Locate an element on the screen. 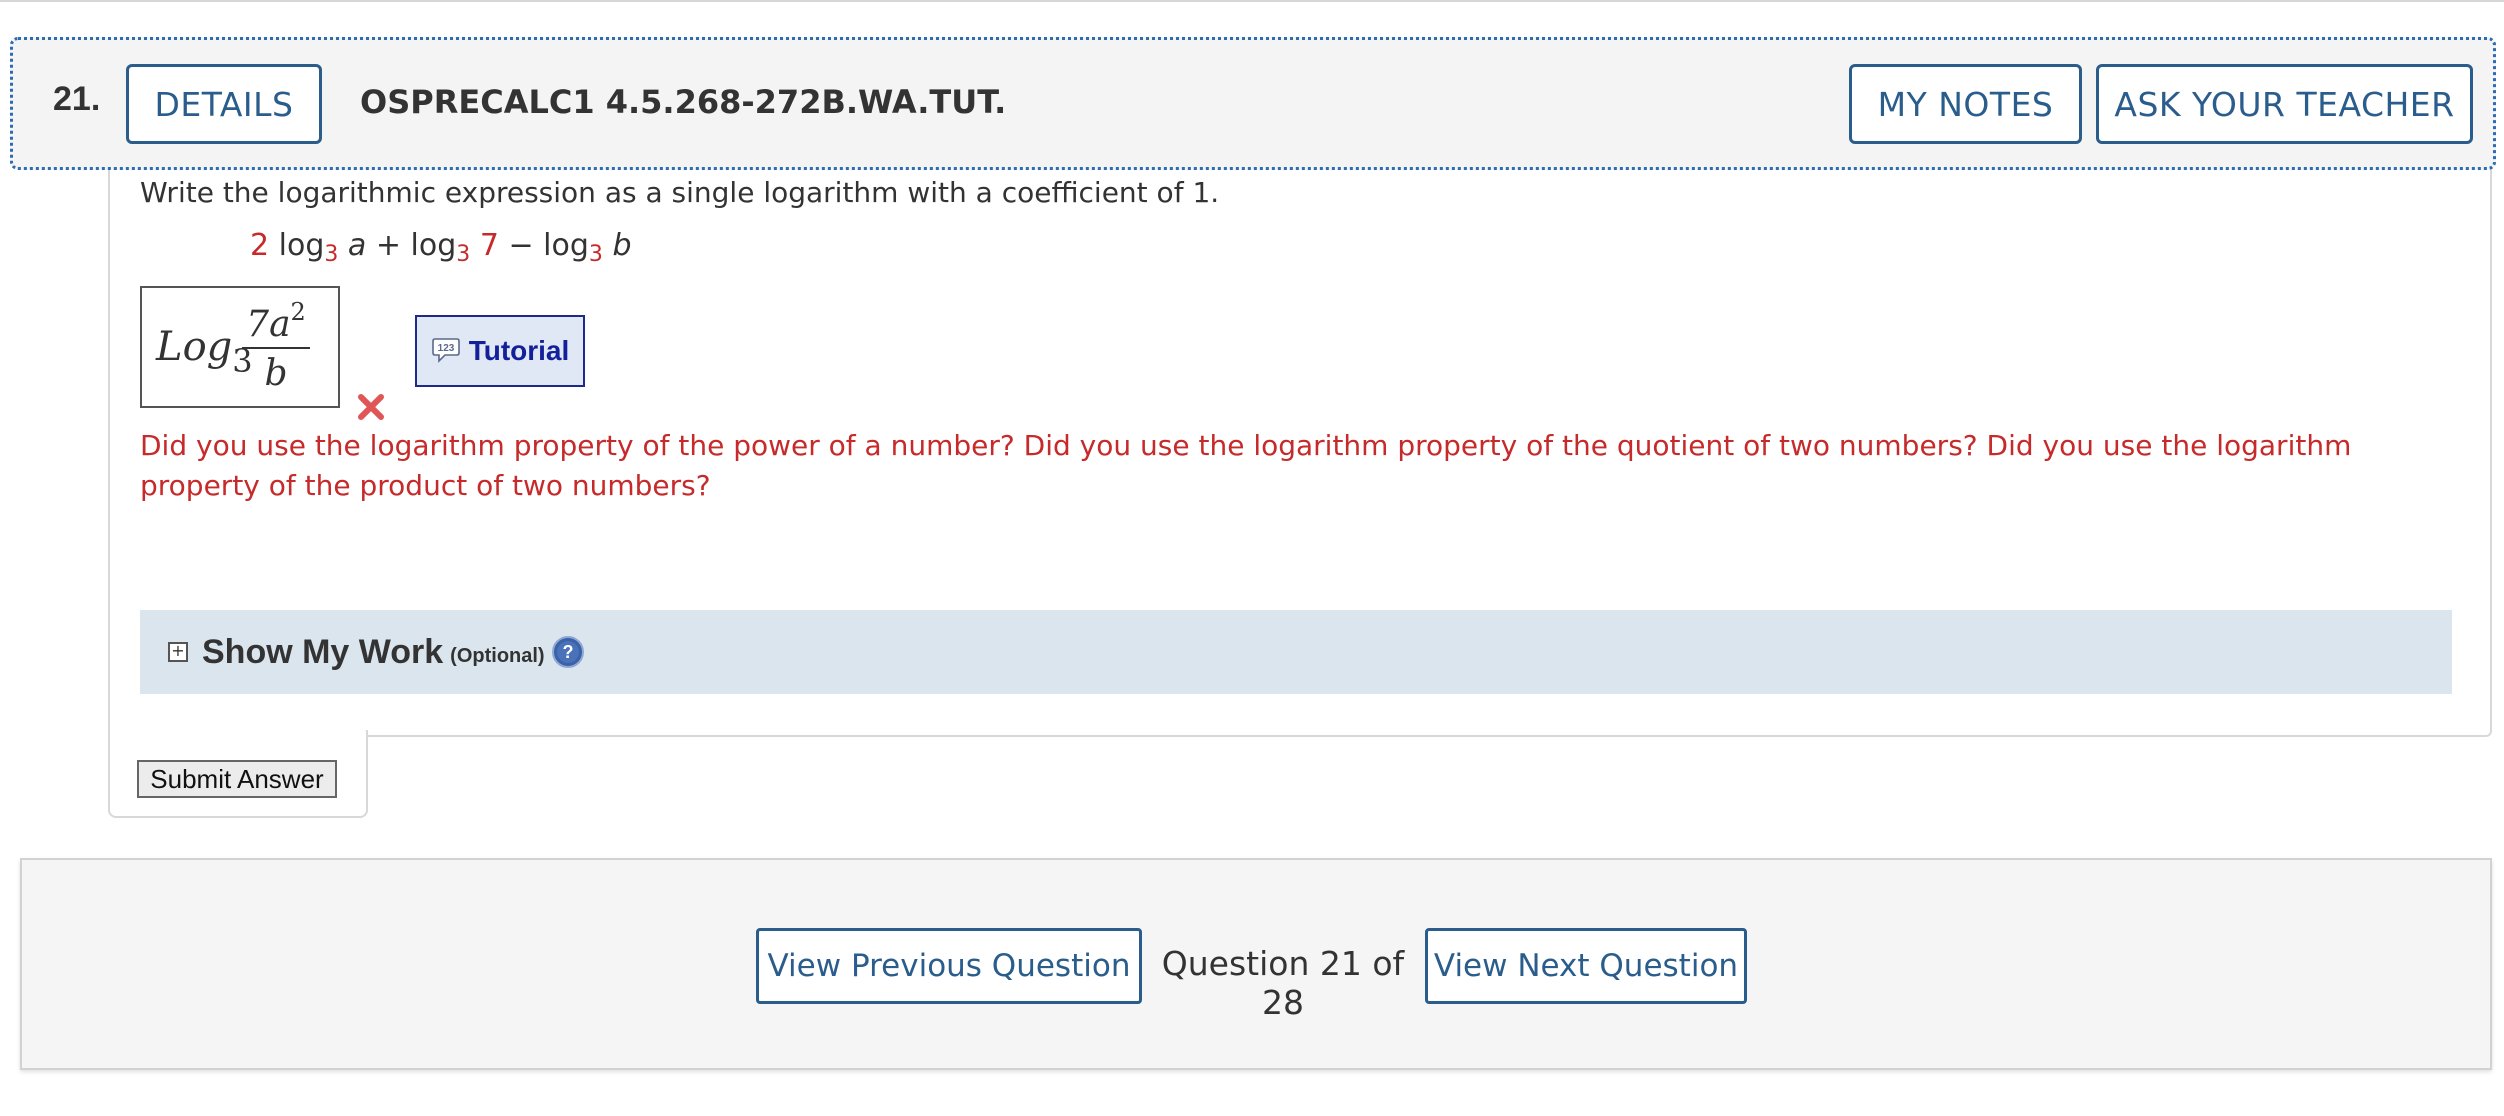 This screenshot has width=2504, height=1116. question-number: 21. is located at coordinates (77, 99).